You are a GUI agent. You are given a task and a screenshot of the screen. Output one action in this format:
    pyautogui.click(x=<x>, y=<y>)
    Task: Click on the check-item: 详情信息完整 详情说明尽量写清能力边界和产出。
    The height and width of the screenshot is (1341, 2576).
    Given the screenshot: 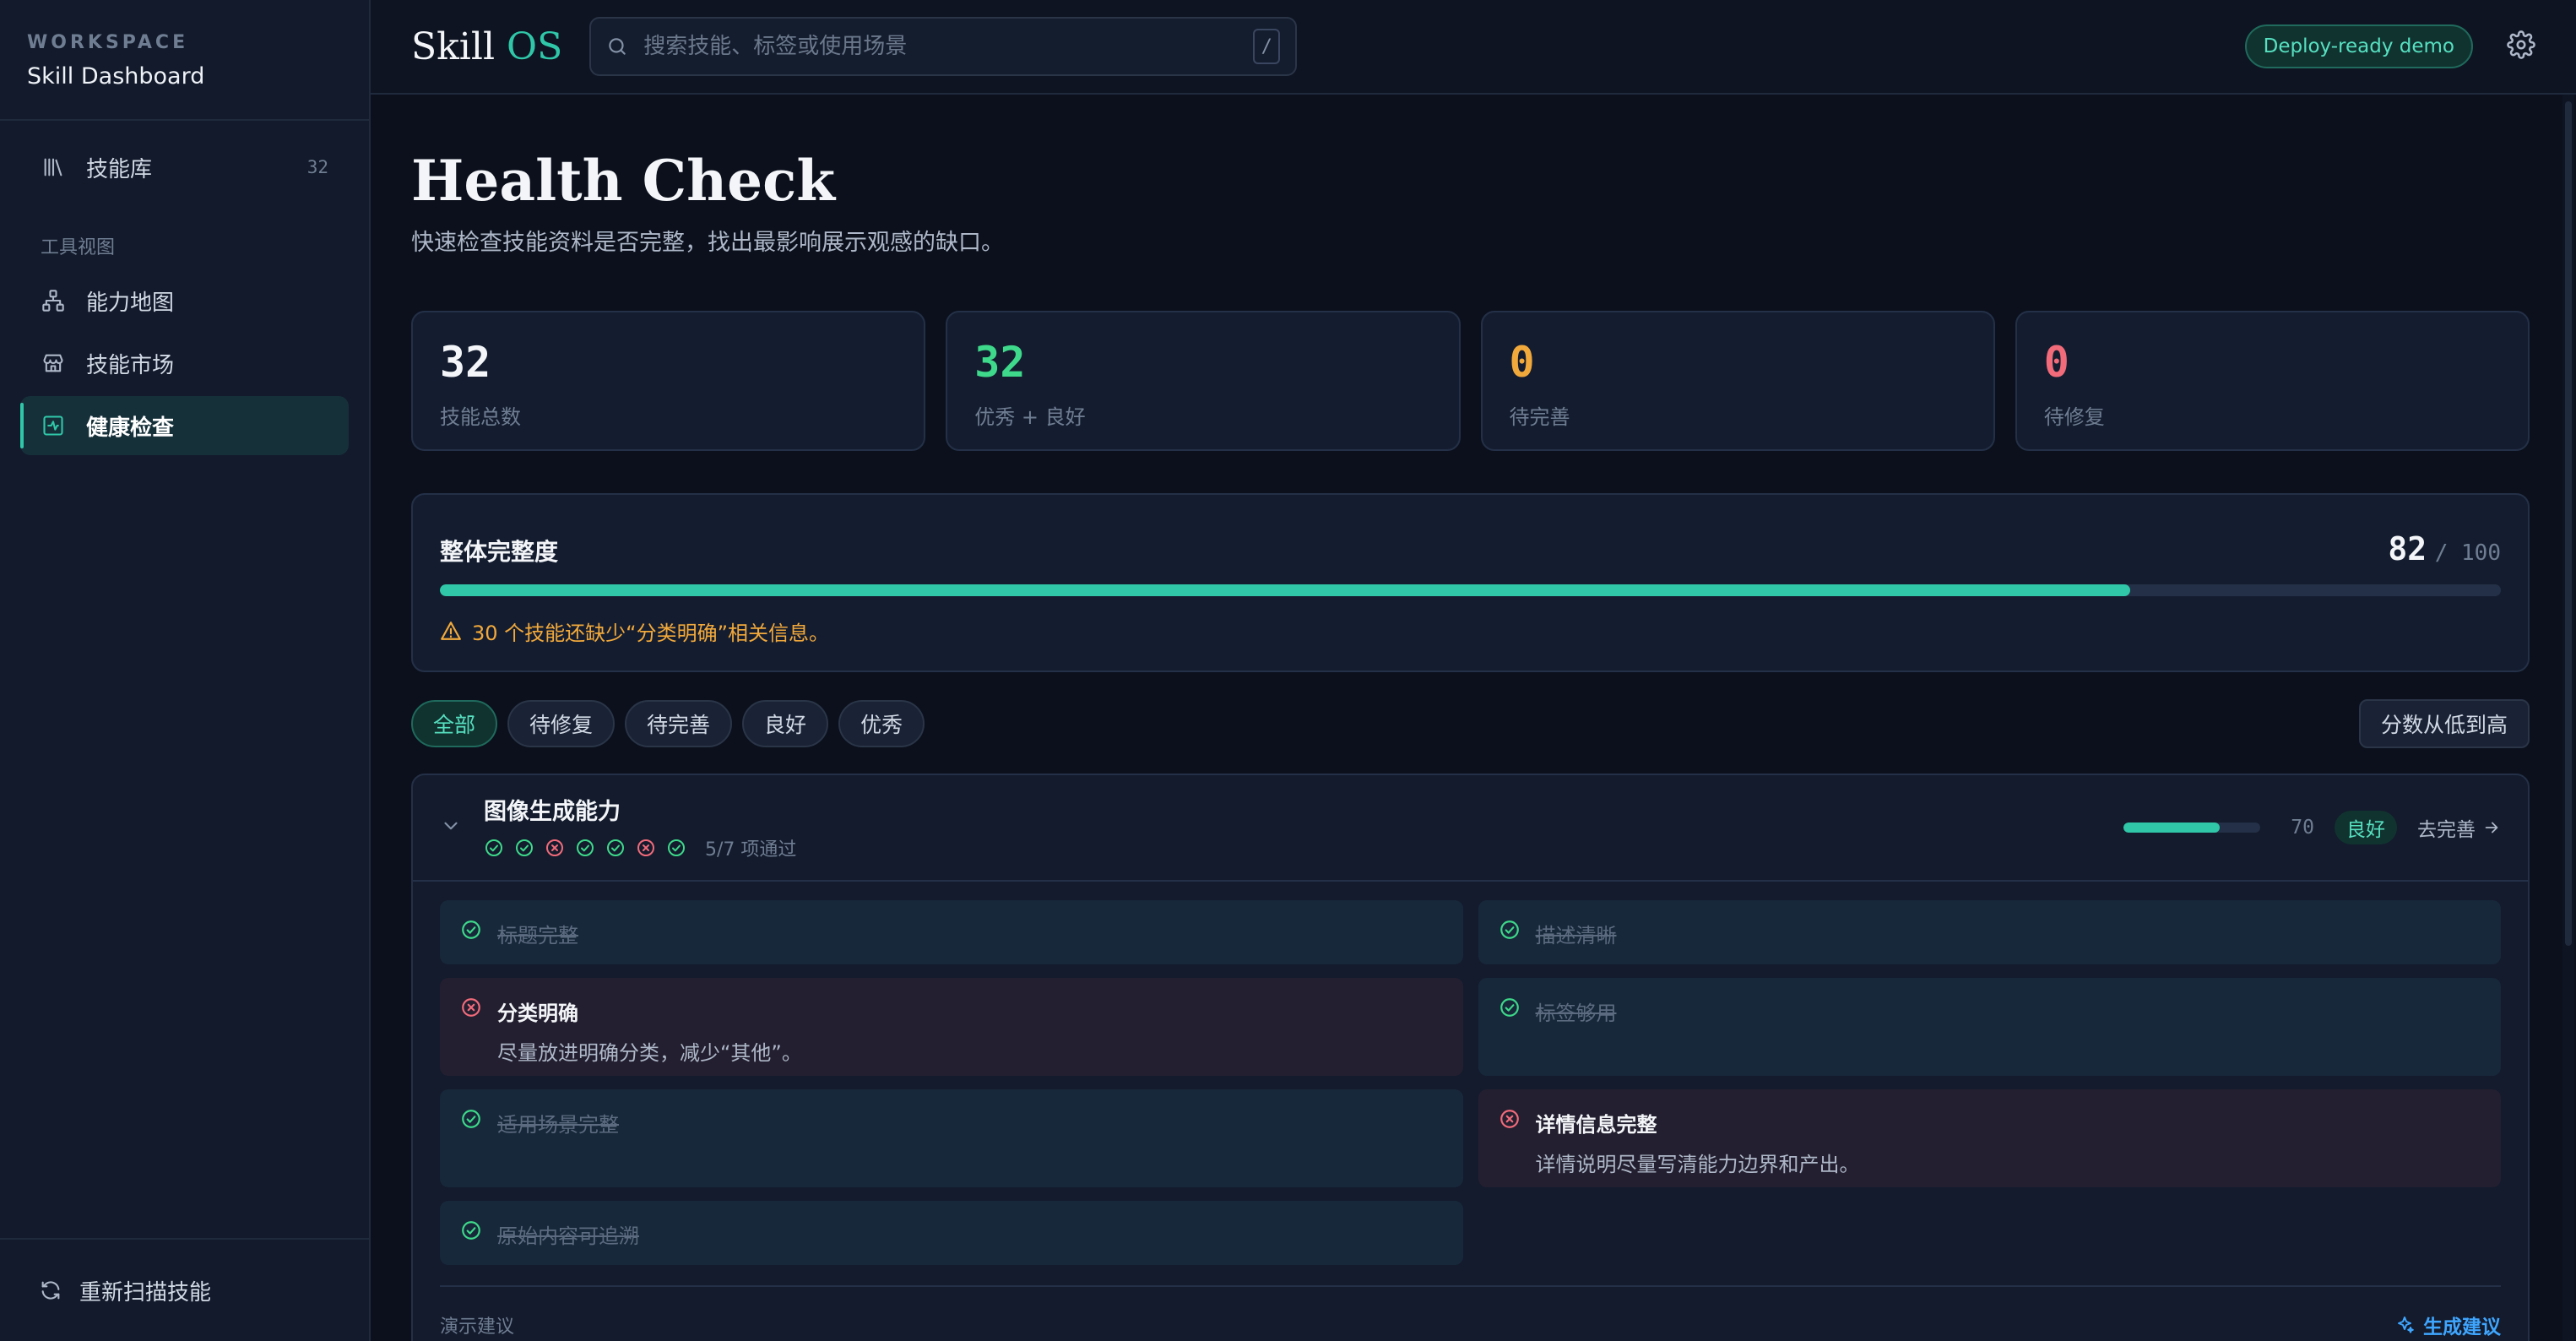 What is the action you would take?
    pyautogui.click(x=1990, y=1138)
    